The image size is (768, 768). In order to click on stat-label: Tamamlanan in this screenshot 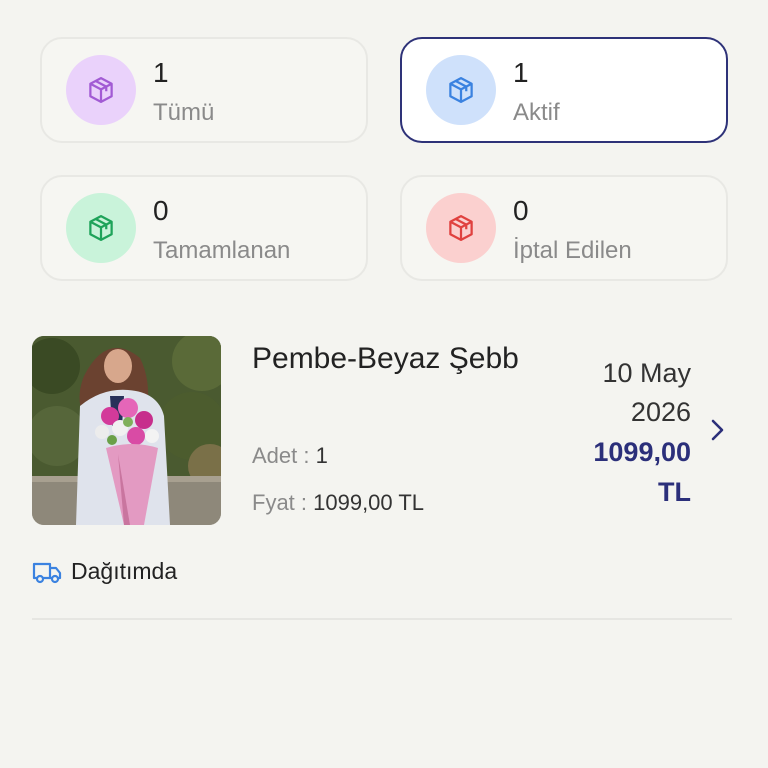, I will do `click(222, 250)`.